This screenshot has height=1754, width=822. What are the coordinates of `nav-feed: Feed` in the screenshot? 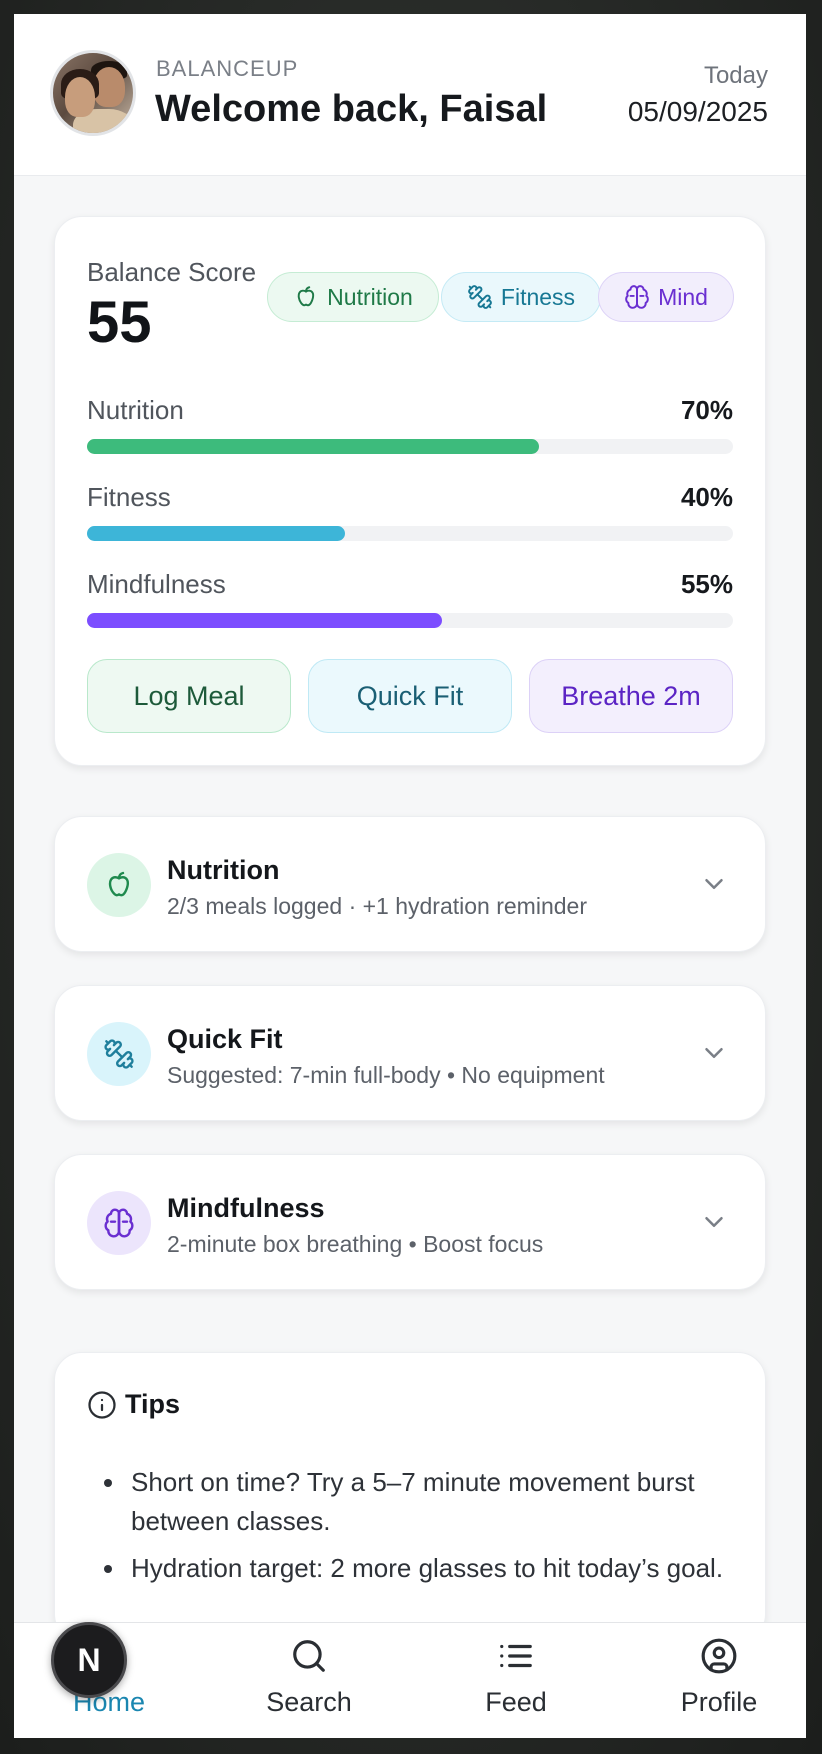 It's located at (516, 1677).